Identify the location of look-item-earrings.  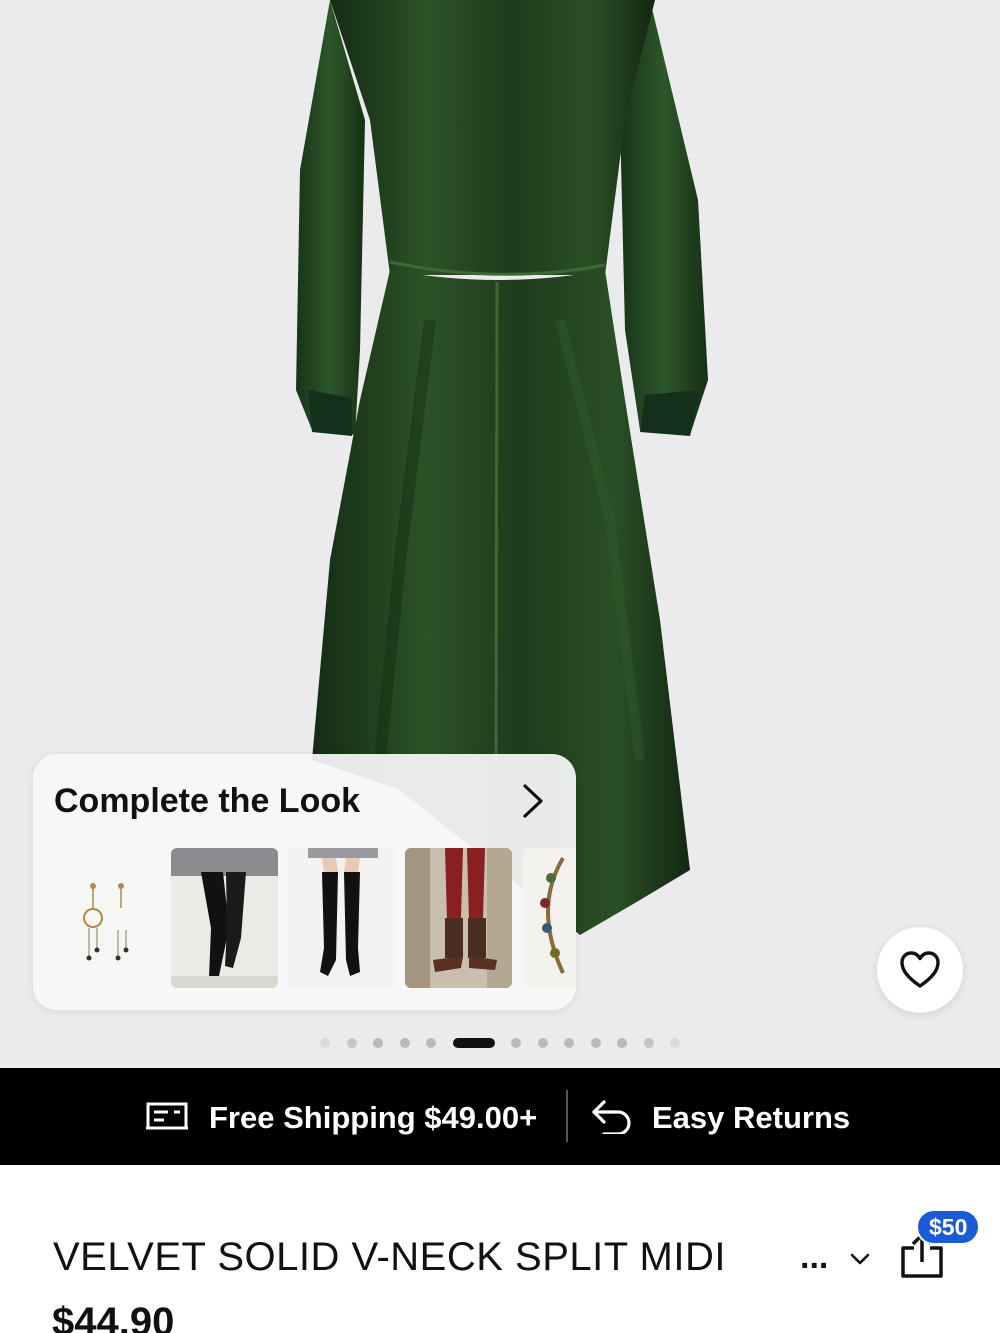
(106, 918).